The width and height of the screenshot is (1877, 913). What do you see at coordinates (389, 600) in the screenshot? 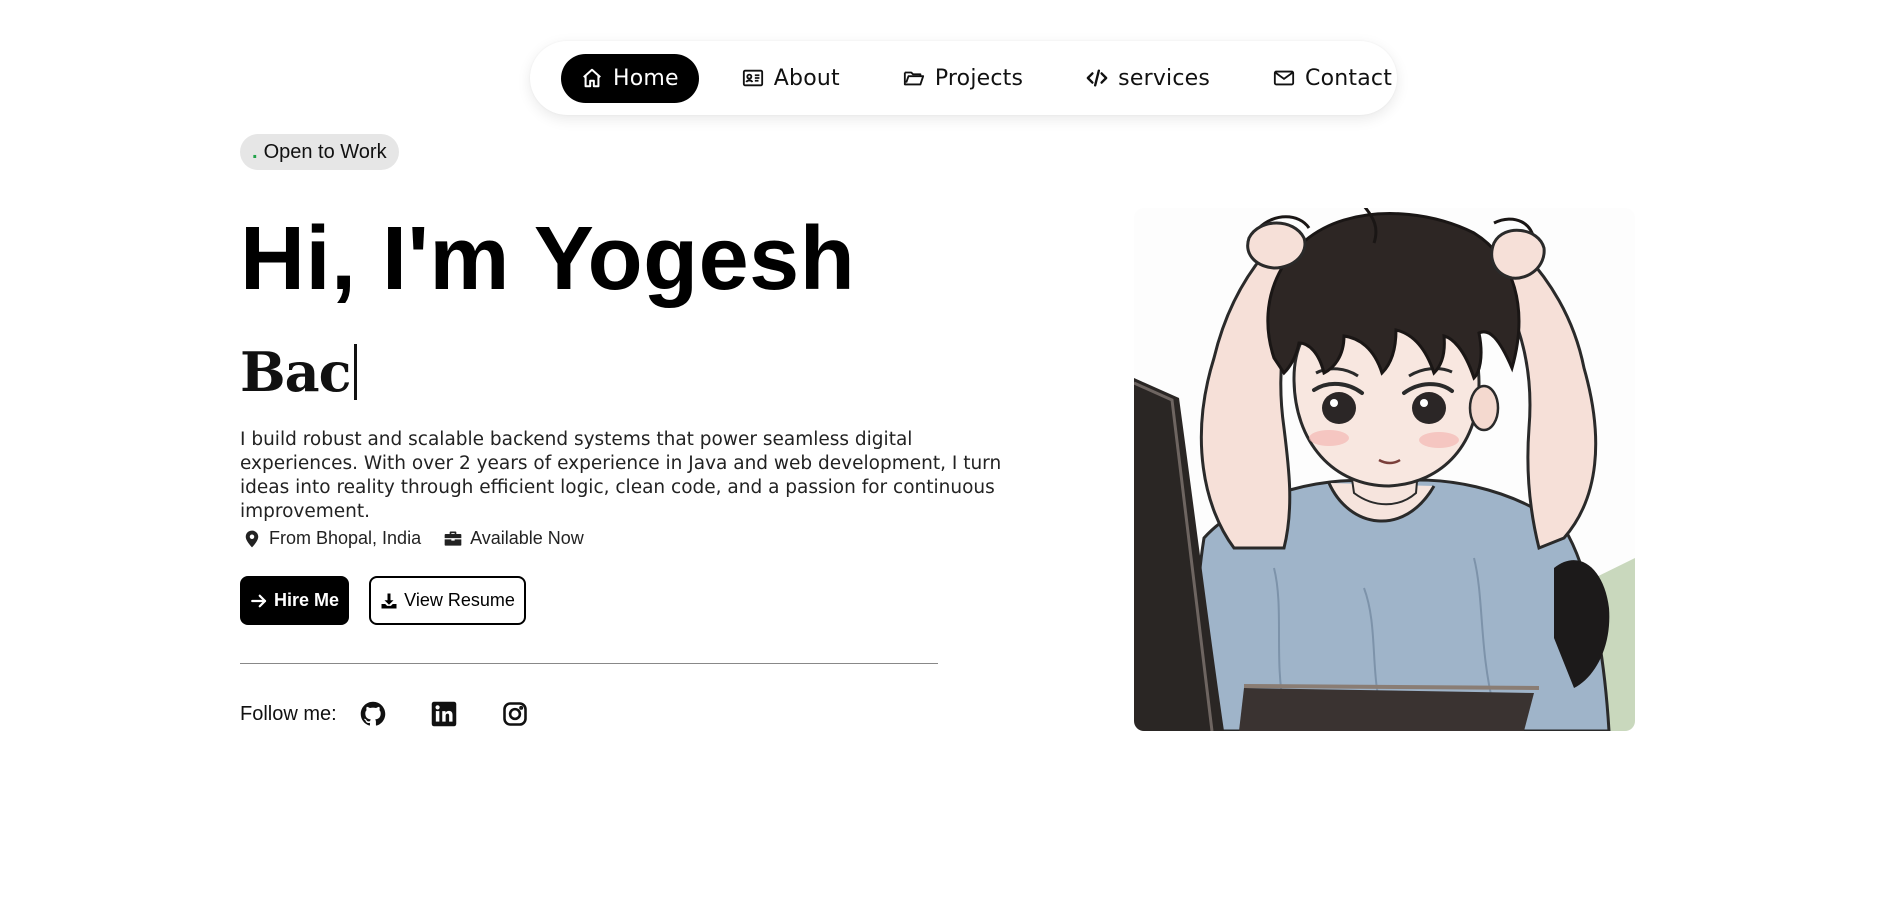
I see `download-icon` at bounding box center [389, 600].